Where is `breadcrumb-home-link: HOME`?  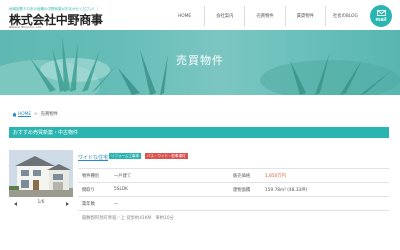
breadcrumb-home-link: HOME is located at coordinates (24, 114).